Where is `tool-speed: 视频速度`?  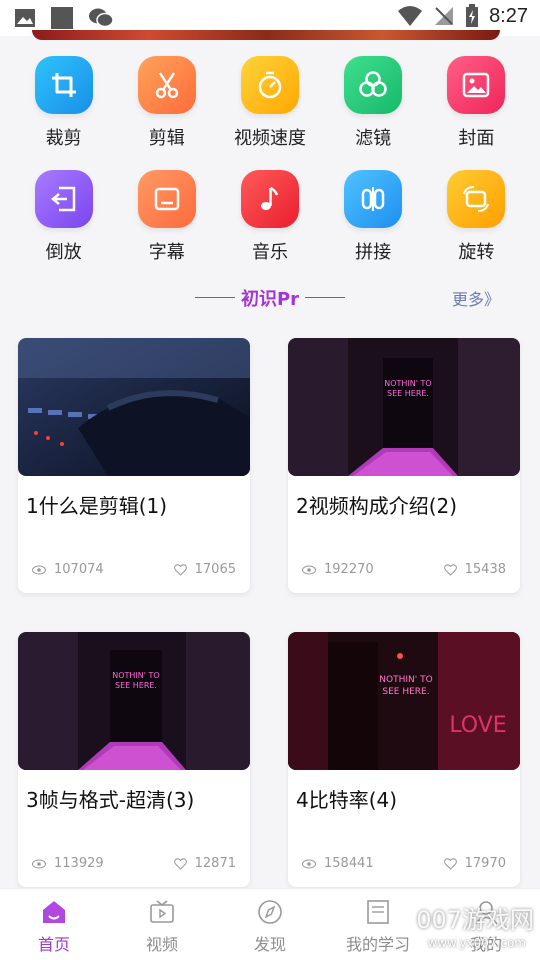
tool-speed: 视频速度 is located at coordinates (270, 113).